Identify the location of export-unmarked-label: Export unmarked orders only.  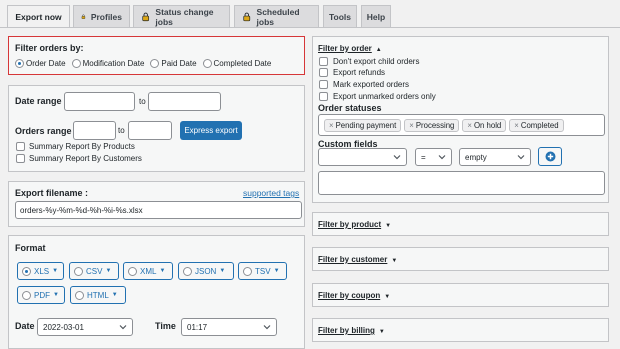
(384, 96).